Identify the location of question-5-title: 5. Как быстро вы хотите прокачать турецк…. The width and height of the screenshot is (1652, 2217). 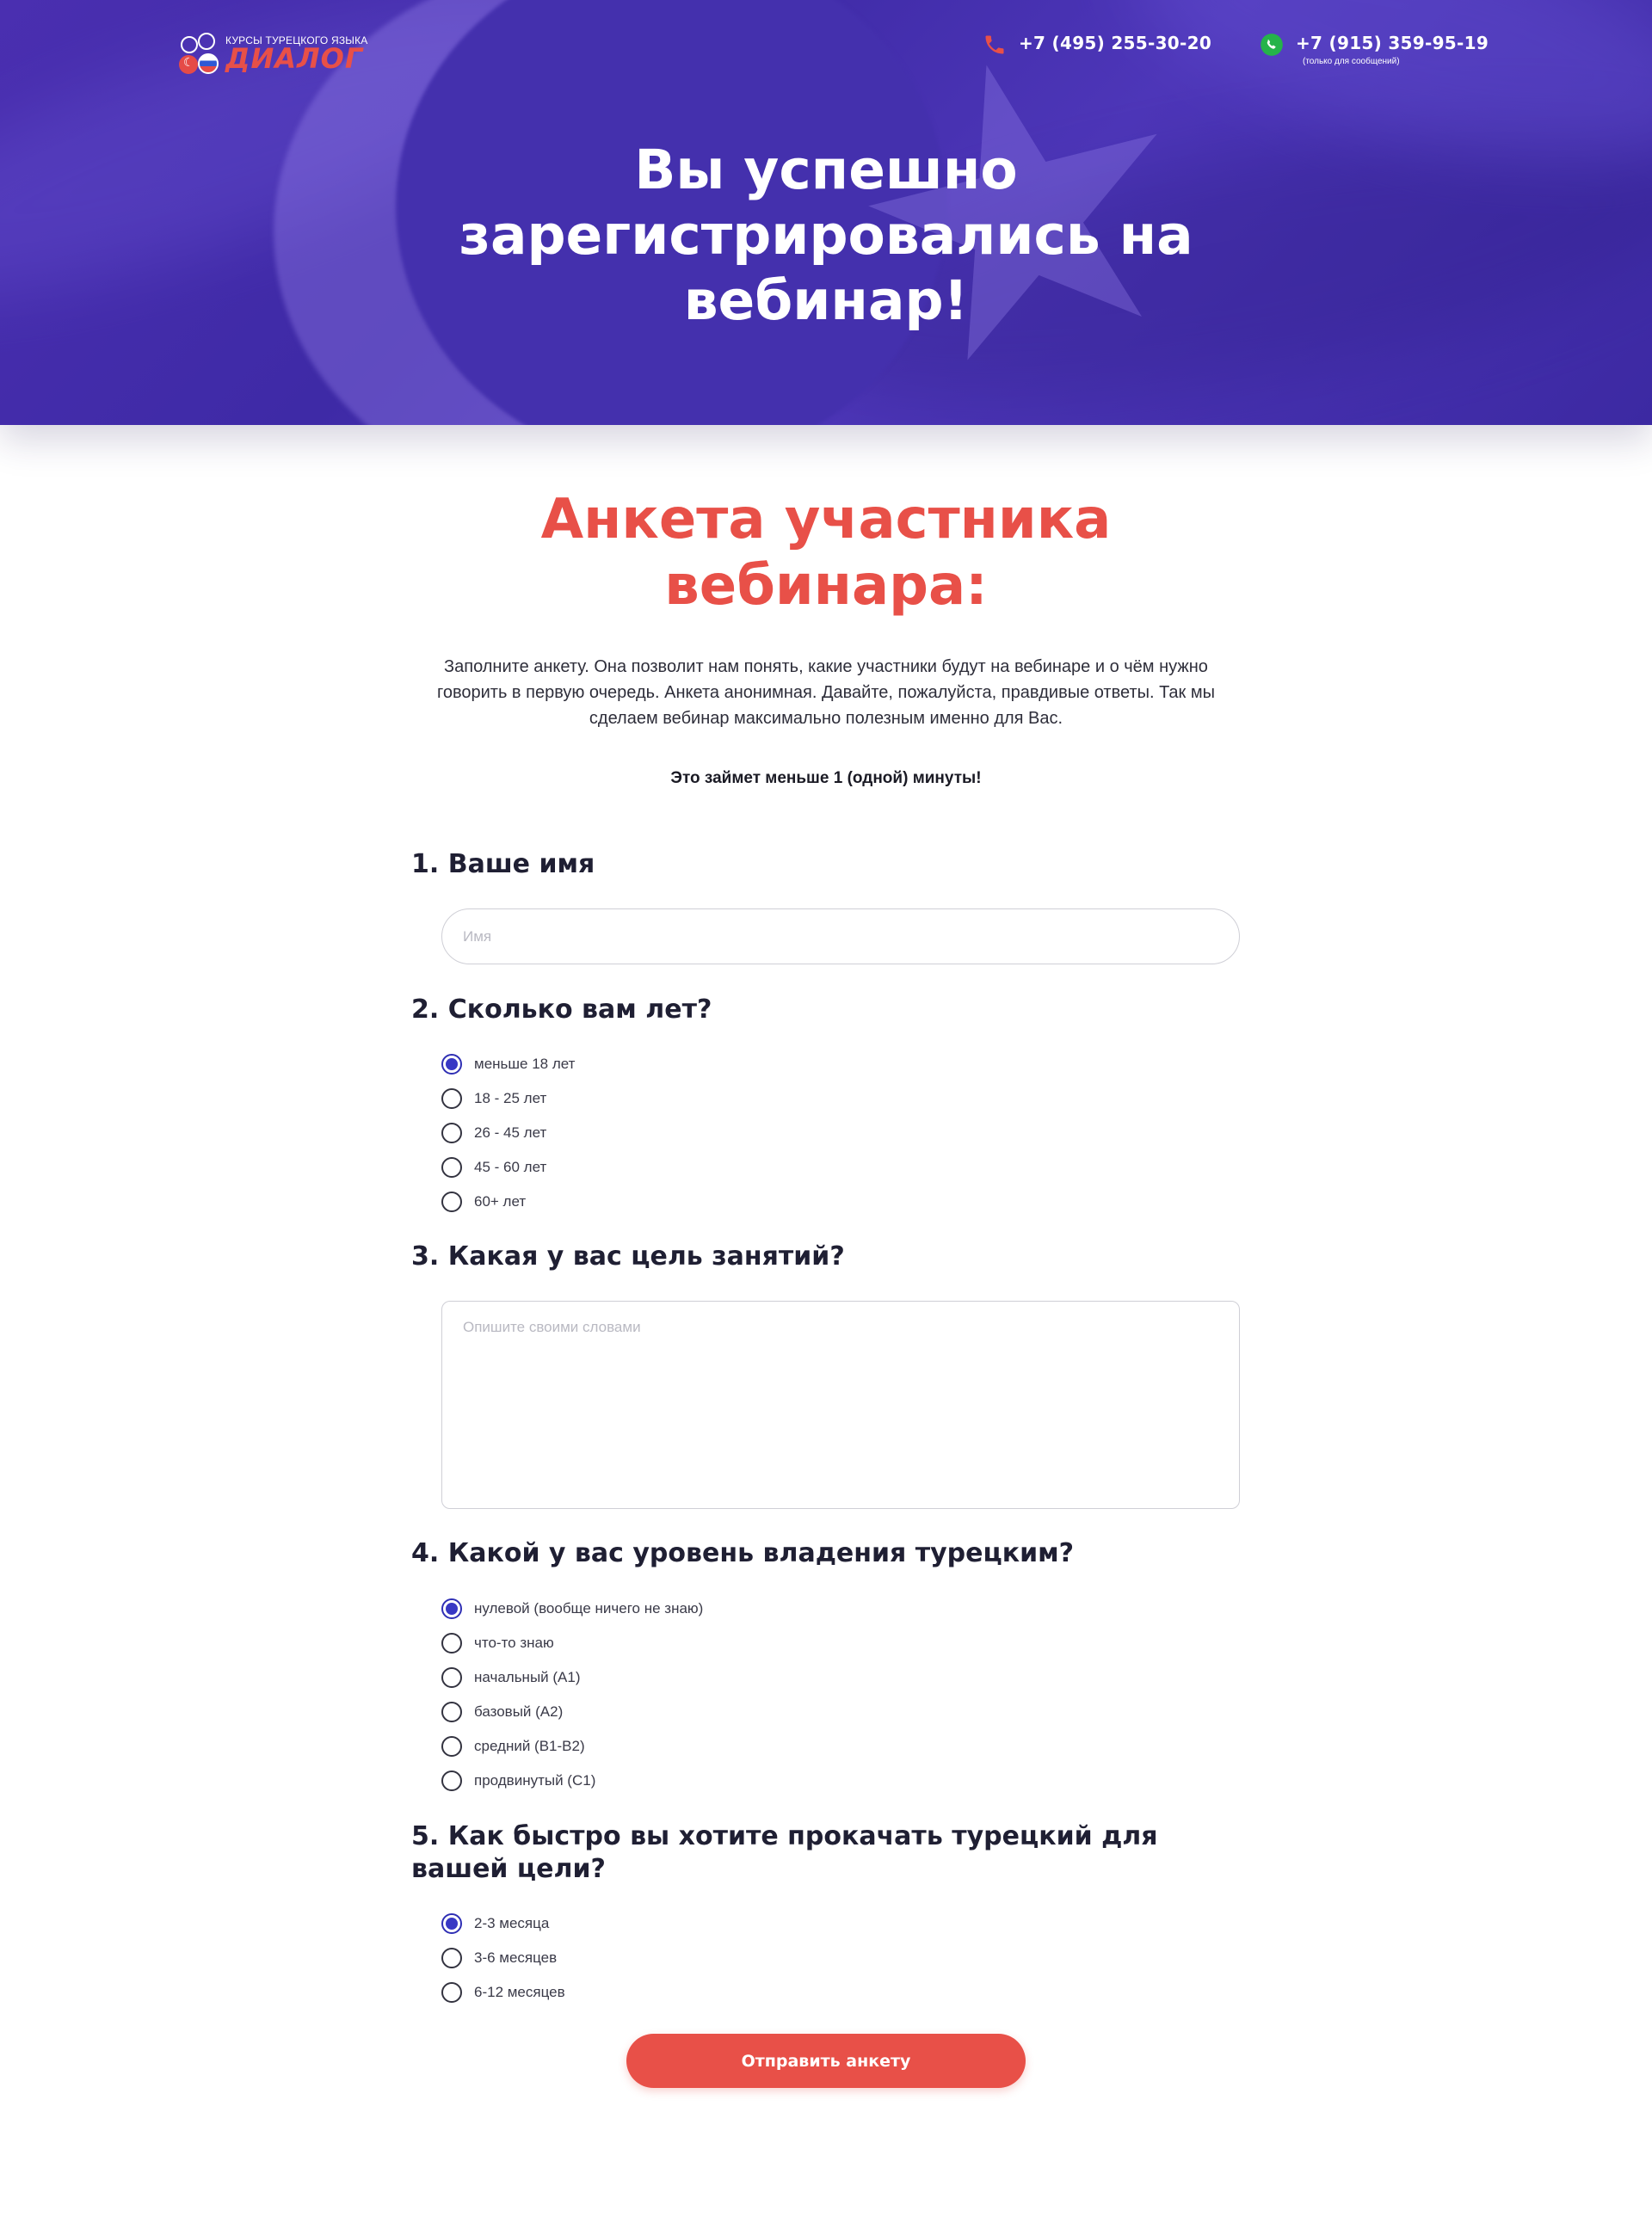
(784, 1852).